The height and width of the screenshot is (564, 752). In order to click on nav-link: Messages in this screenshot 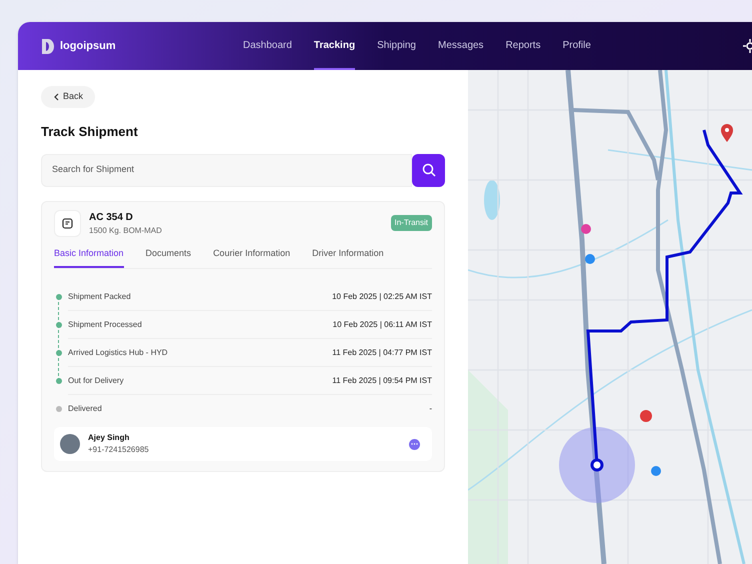, I will do `click(461, 46)`.